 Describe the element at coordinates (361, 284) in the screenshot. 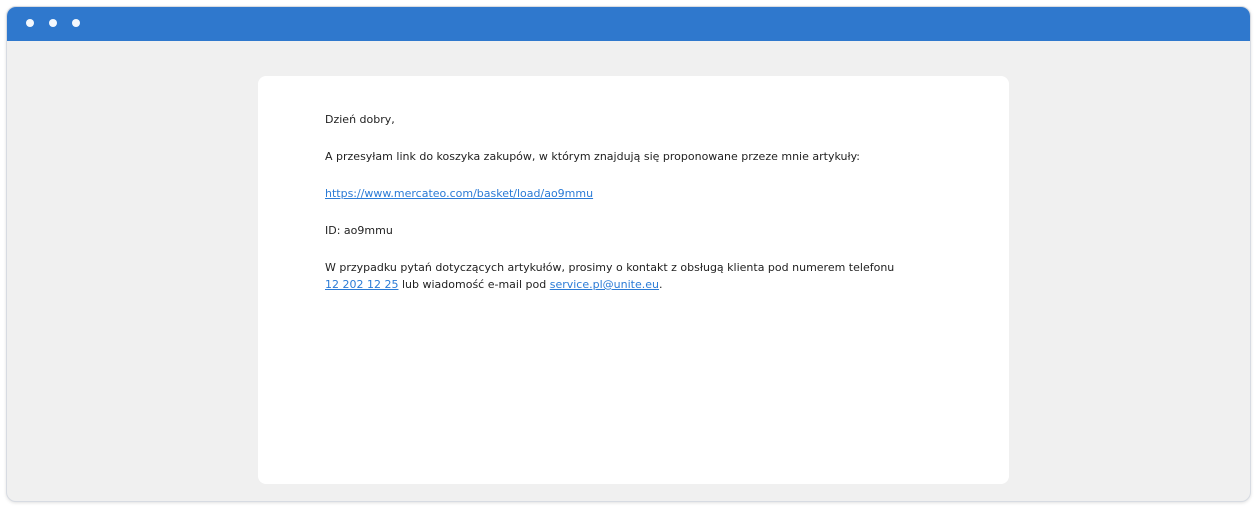

I see `phone-link: 12 202 12 25` at that location.